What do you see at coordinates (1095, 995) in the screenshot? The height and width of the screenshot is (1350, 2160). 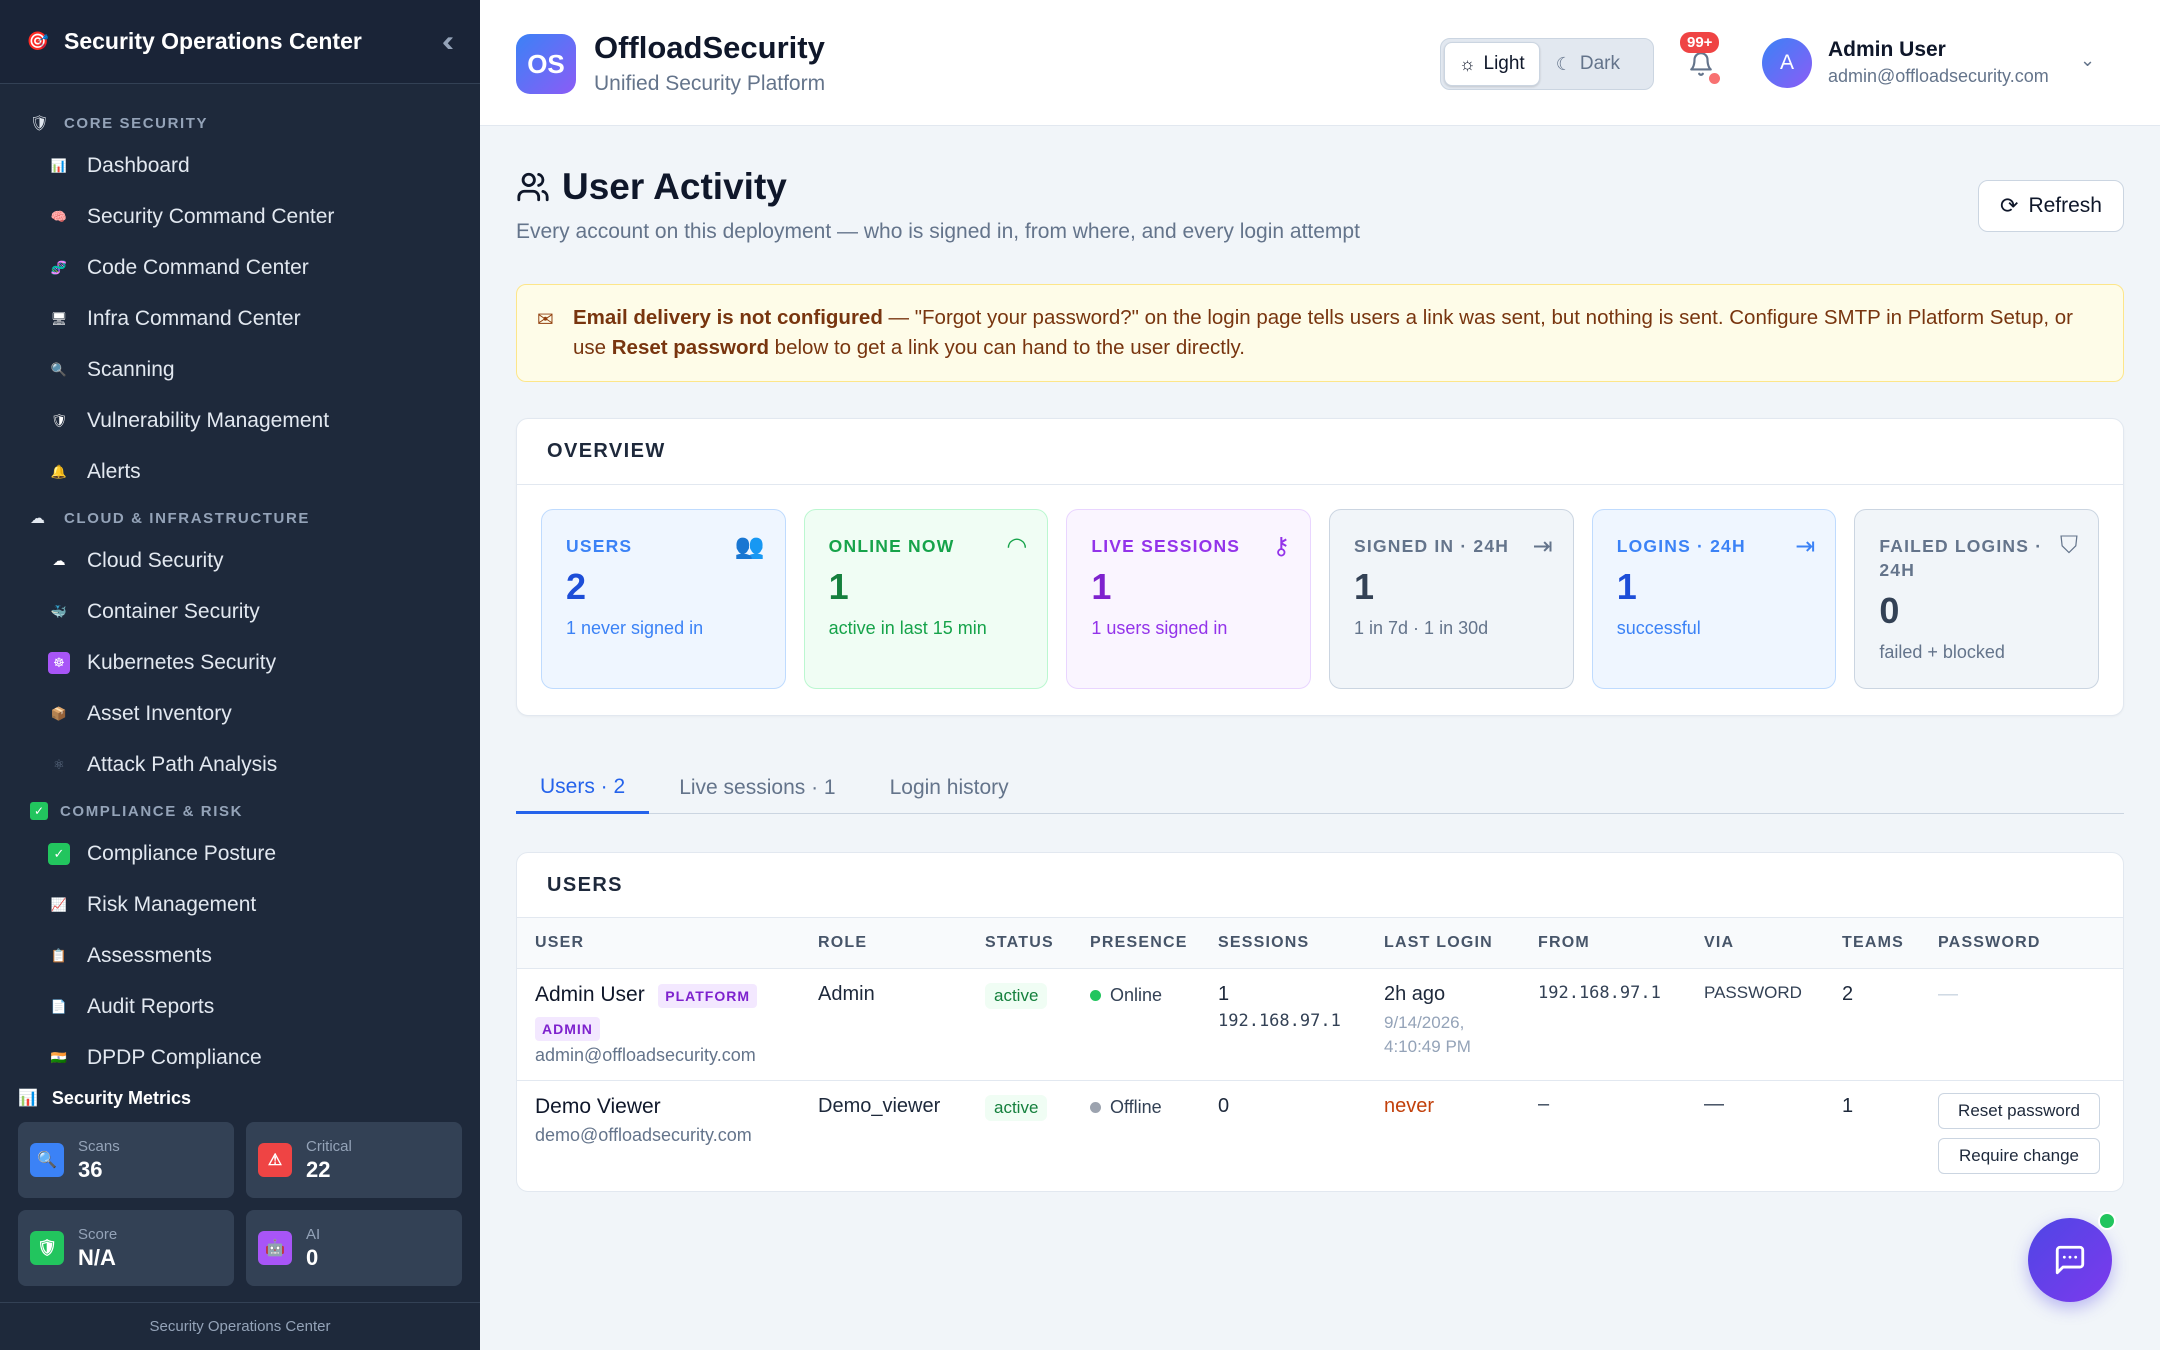 I see `online-dot-icon` at bounding box center [1095, 995].